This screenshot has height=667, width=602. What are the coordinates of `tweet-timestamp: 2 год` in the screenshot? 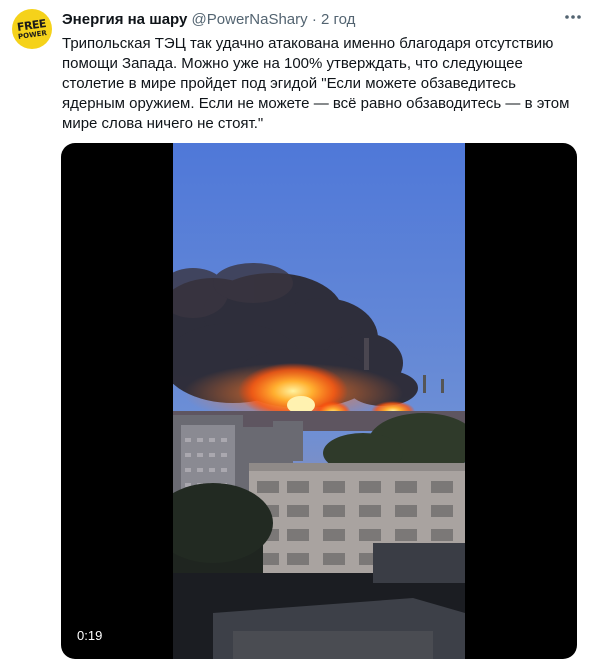 It's located at (338, 19).